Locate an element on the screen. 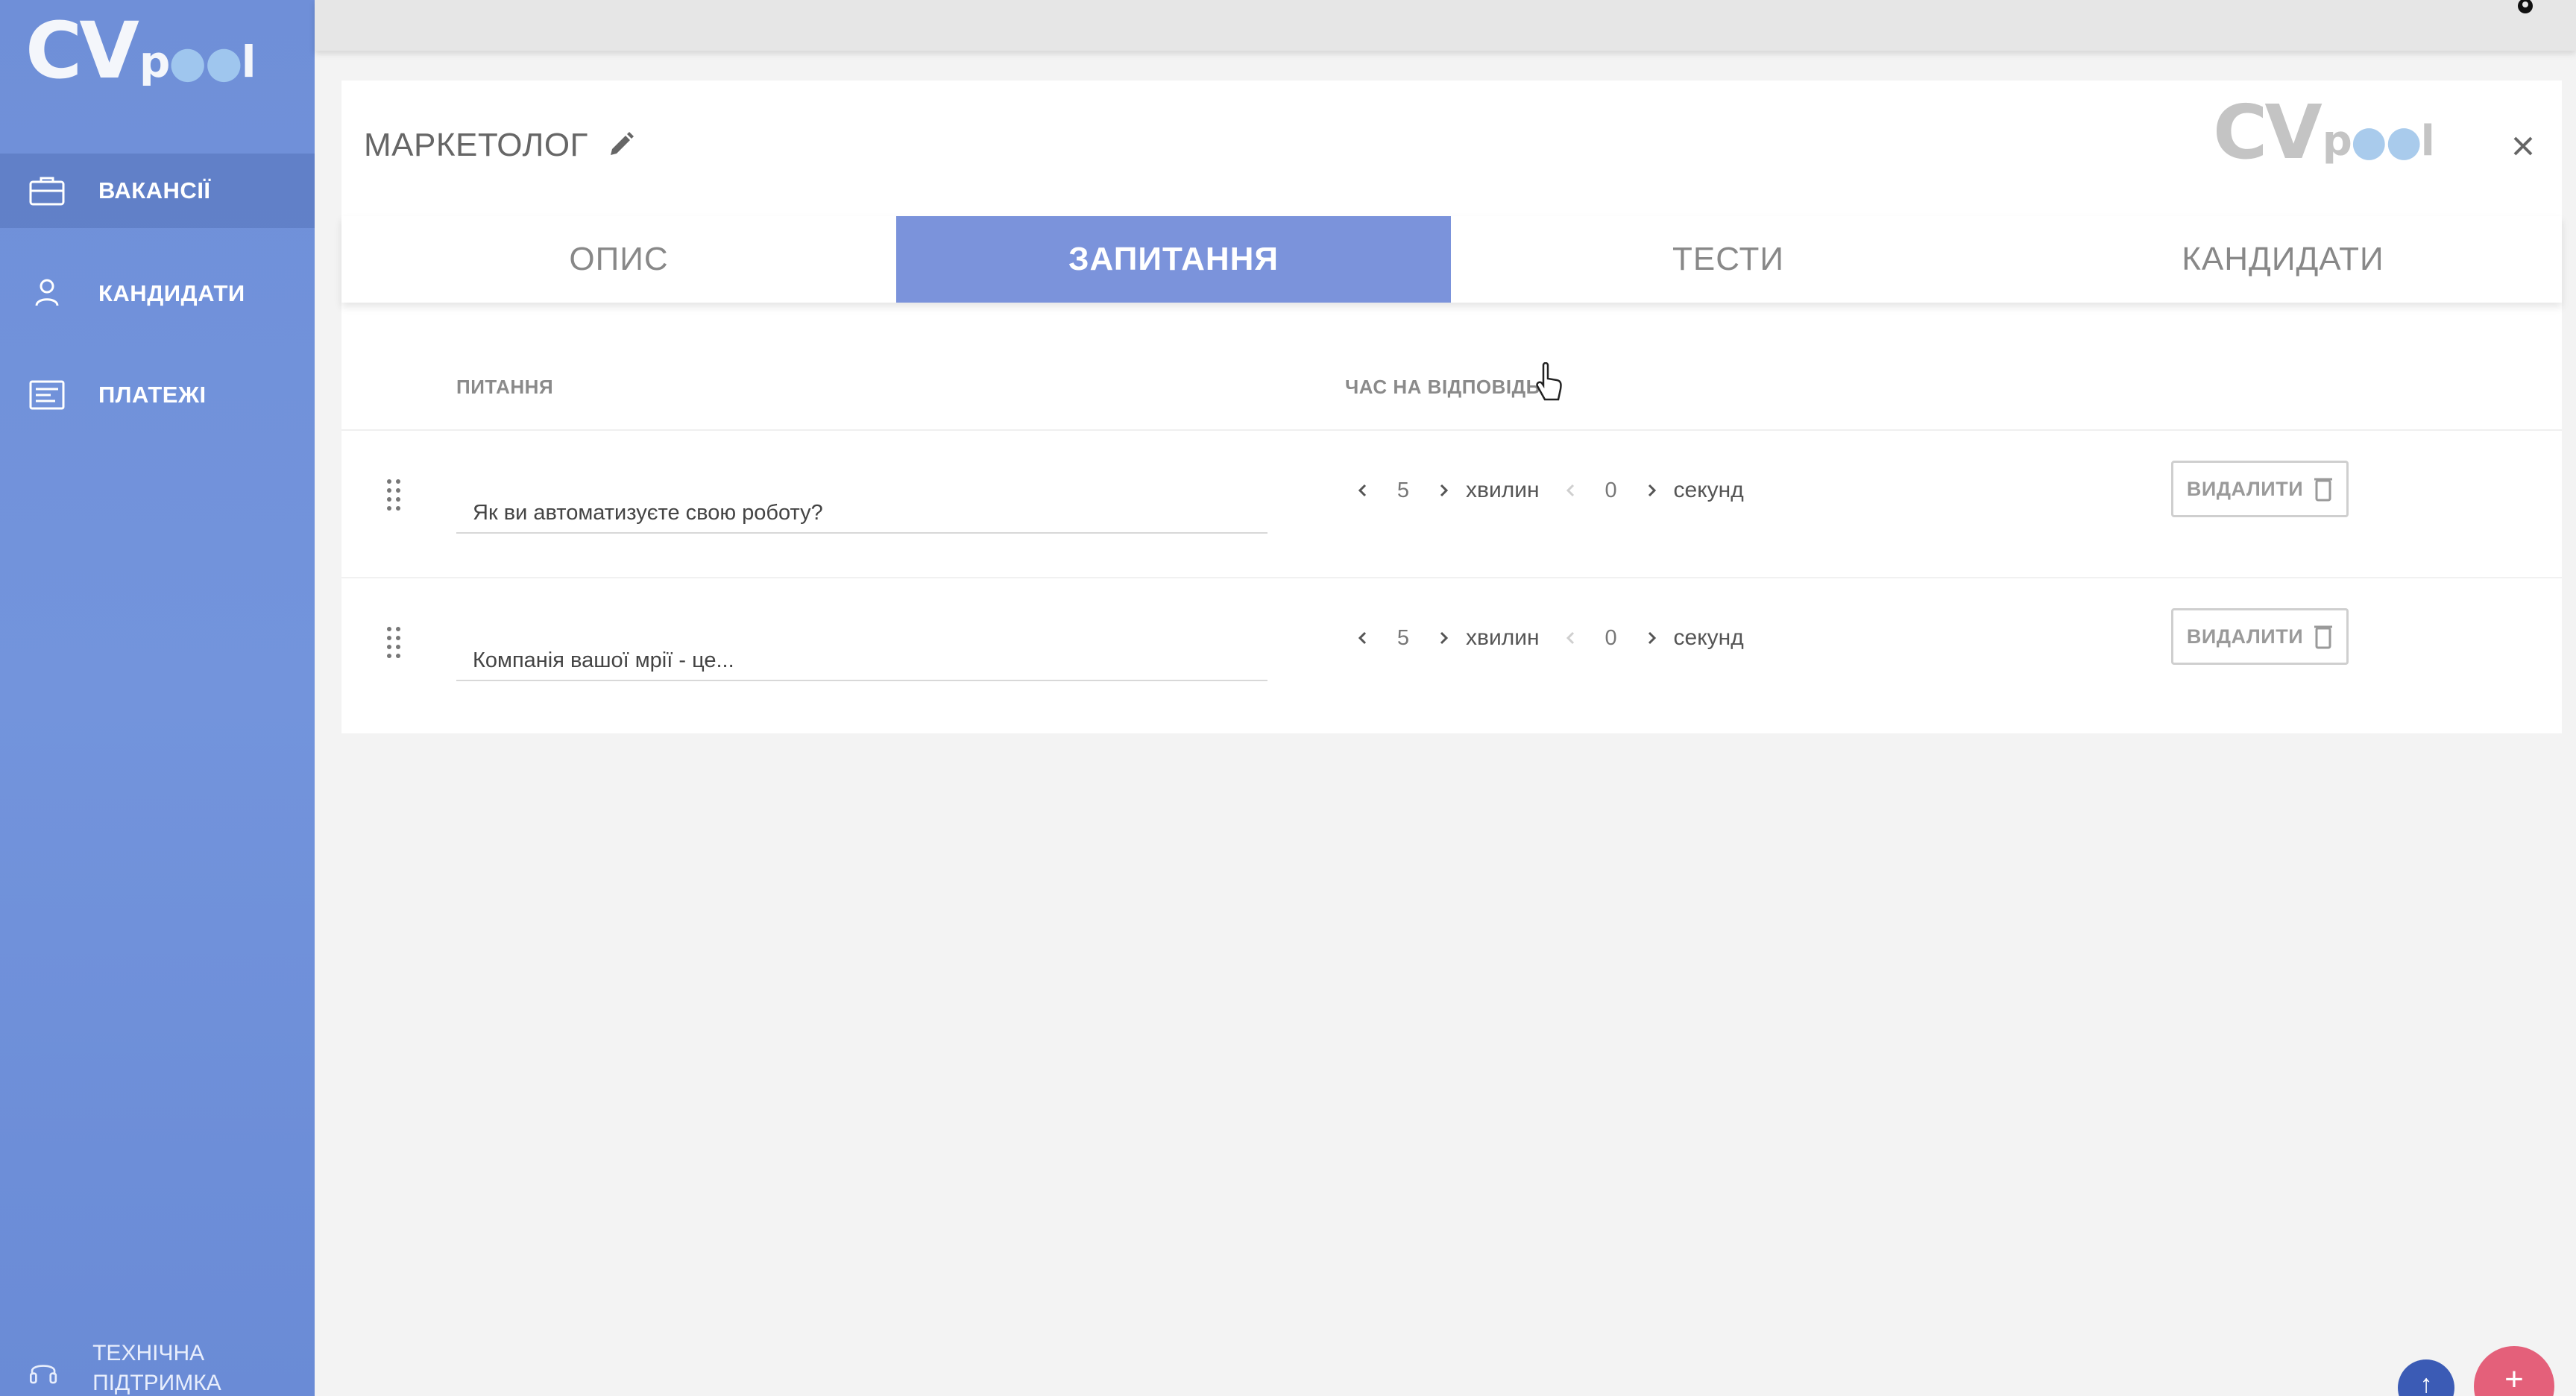 This screenshot has height=1396, width=2576. logo-pool: p●●l is located at coordinates (197, 62).